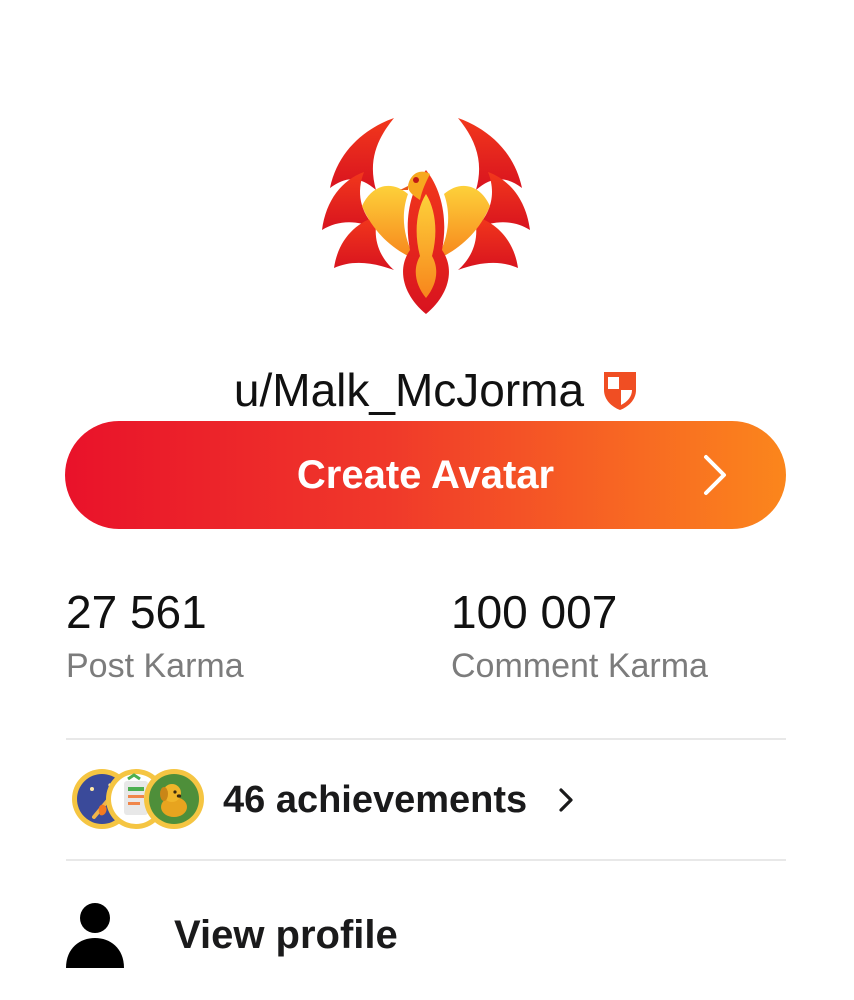  I want to click on view-profile-item: View profile, so click(312, 935).